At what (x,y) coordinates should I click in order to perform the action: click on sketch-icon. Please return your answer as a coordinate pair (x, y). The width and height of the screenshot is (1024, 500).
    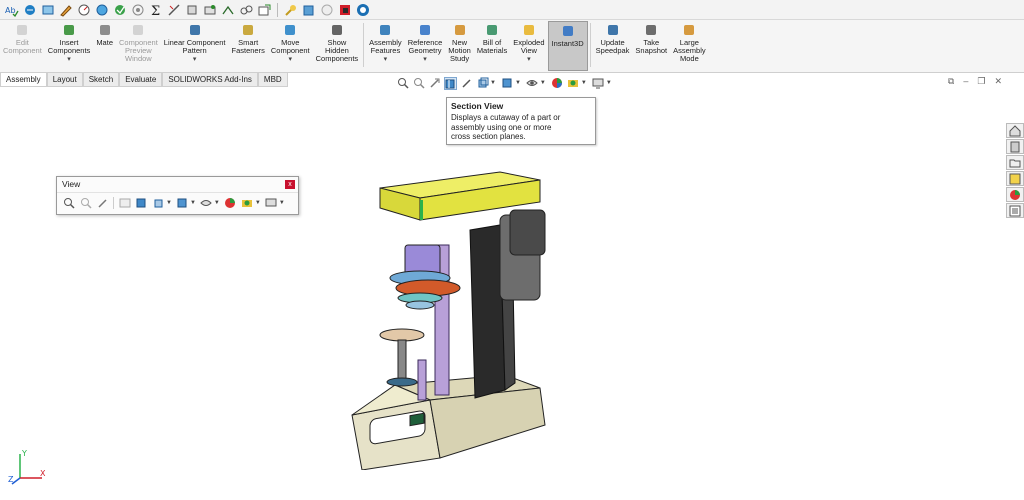
    Looking at the image, I should click on (48, 10).